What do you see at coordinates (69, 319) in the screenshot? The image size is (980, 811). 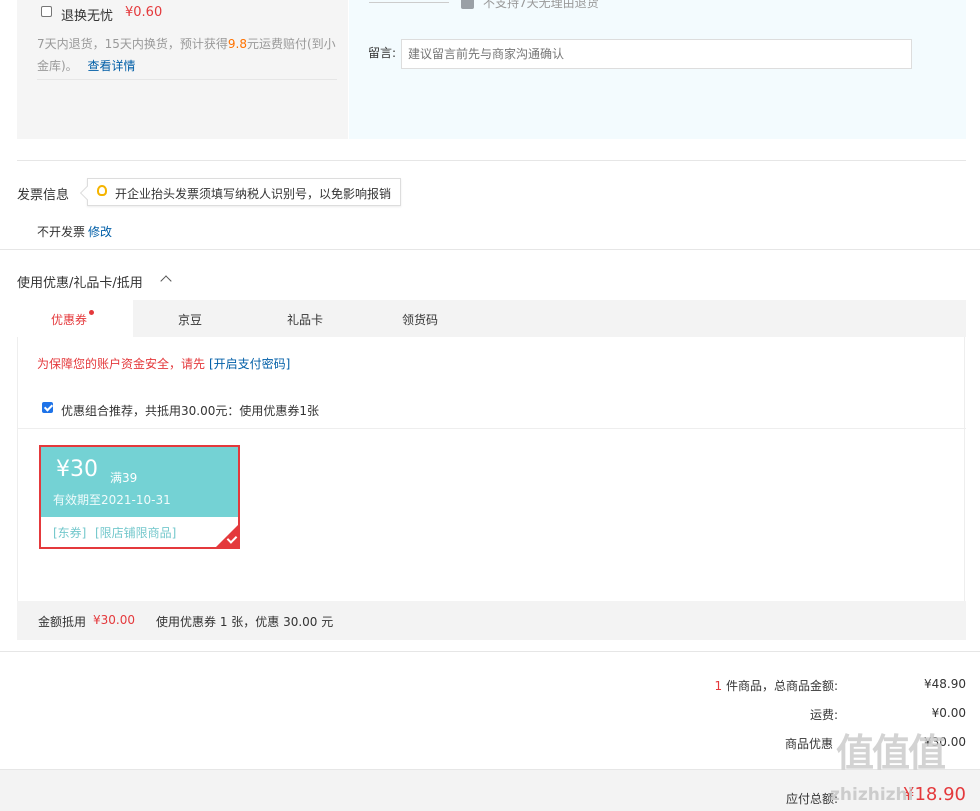 I see `tab-coupons-label: 优惠券` at bounding box center [69, 319].